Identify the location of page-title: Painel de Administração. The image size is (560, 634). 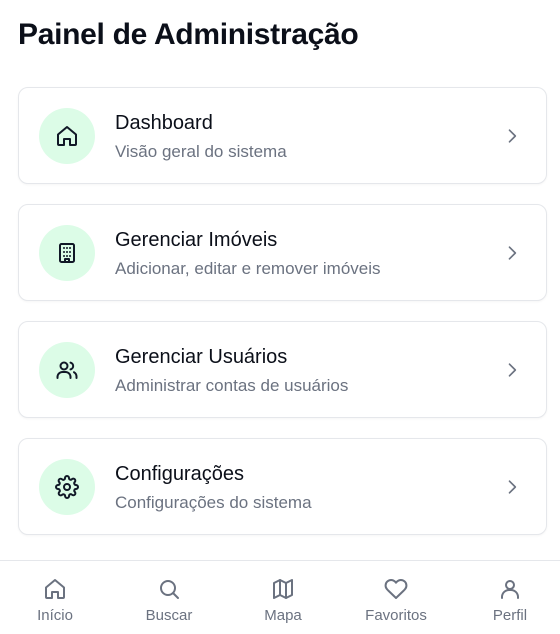
(188, 34).